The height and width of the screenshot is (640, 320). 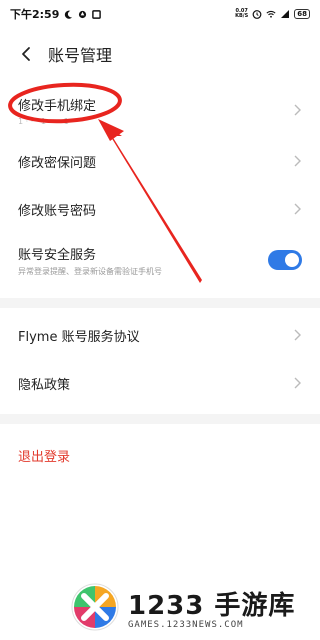 I want to click on row-label: 修改手机绑定, so click(x=57, y=106).